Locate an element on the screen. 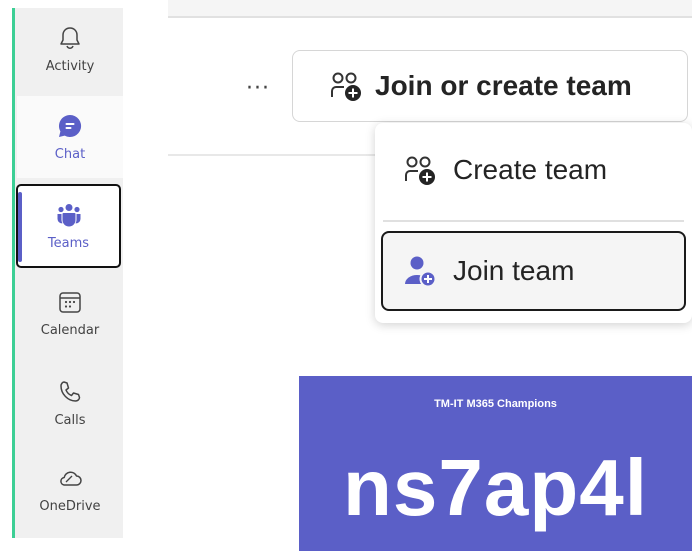  rail-item-chat: Chat is located at coordinates (70, 137).